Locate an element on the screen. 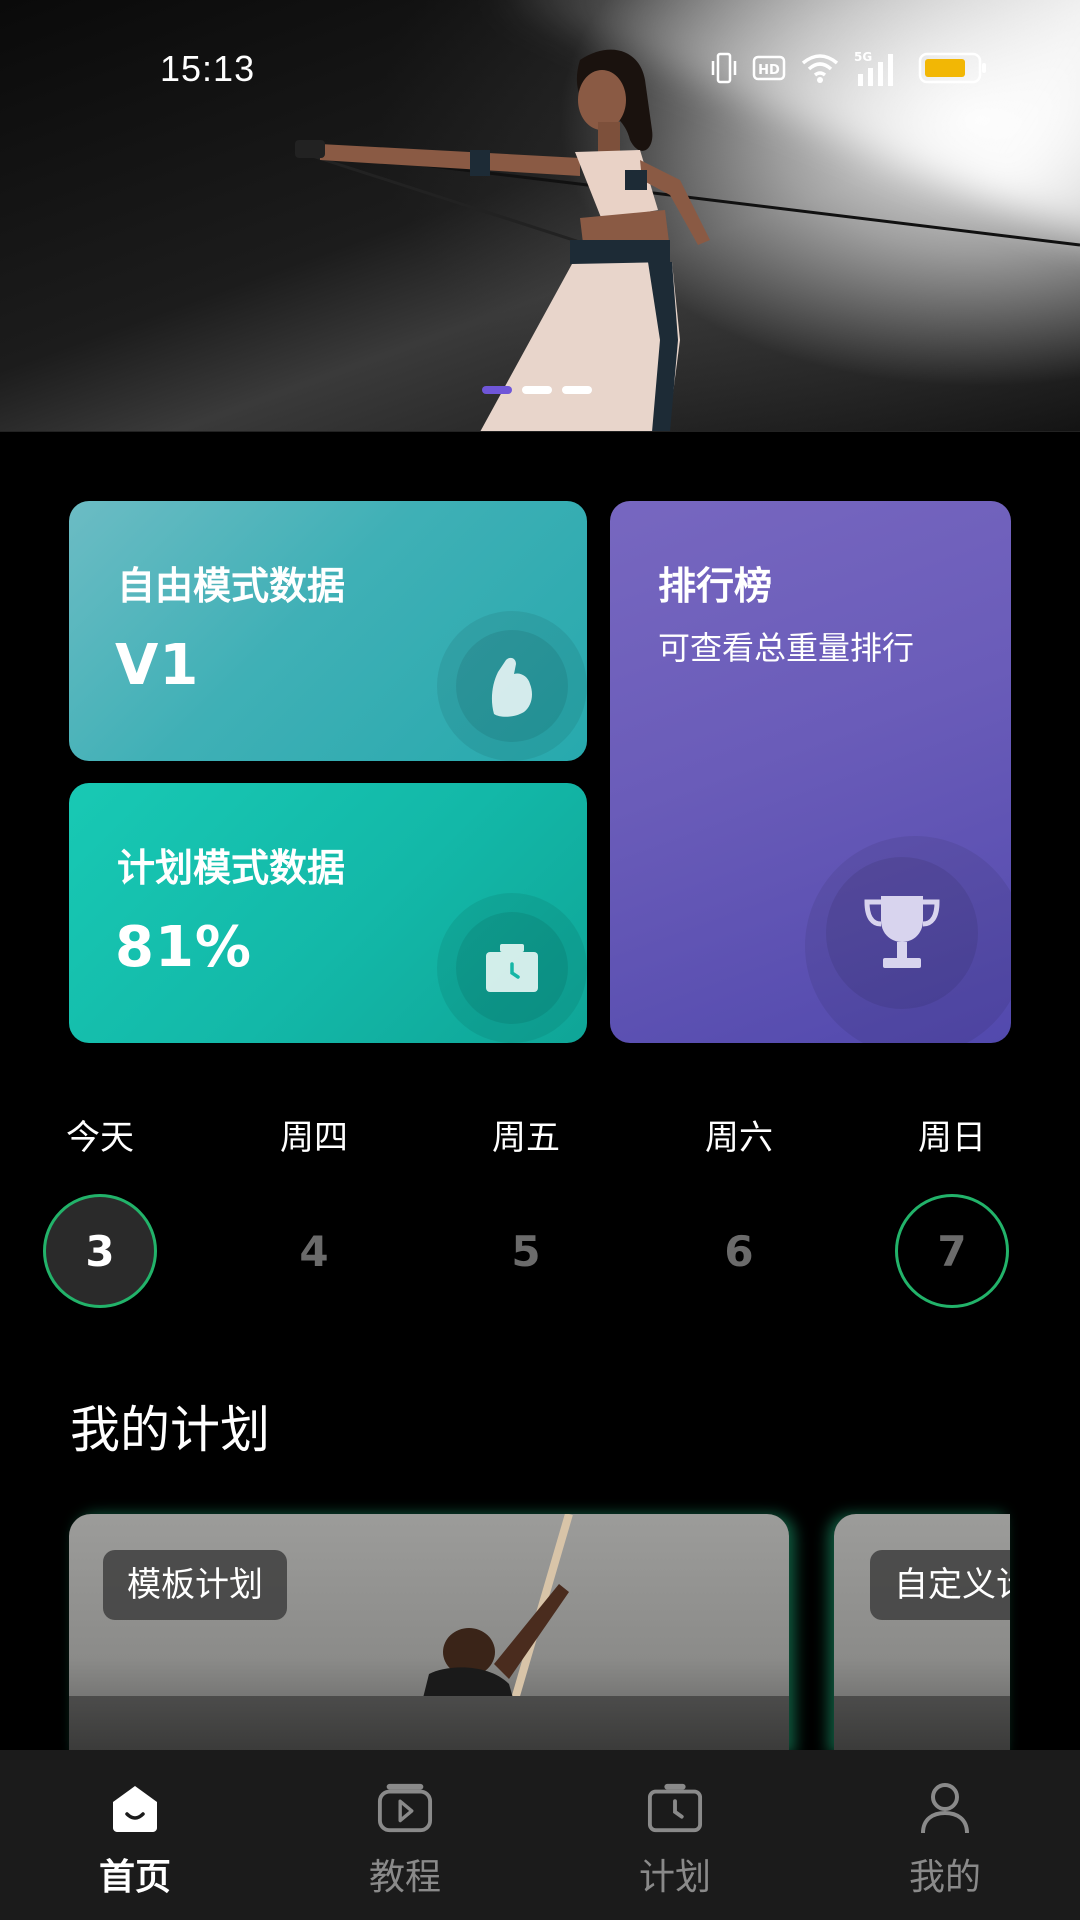 The image size is (1080, 1920). my-plan-heading: 我的计划 is located at coordinates (170, 1430).